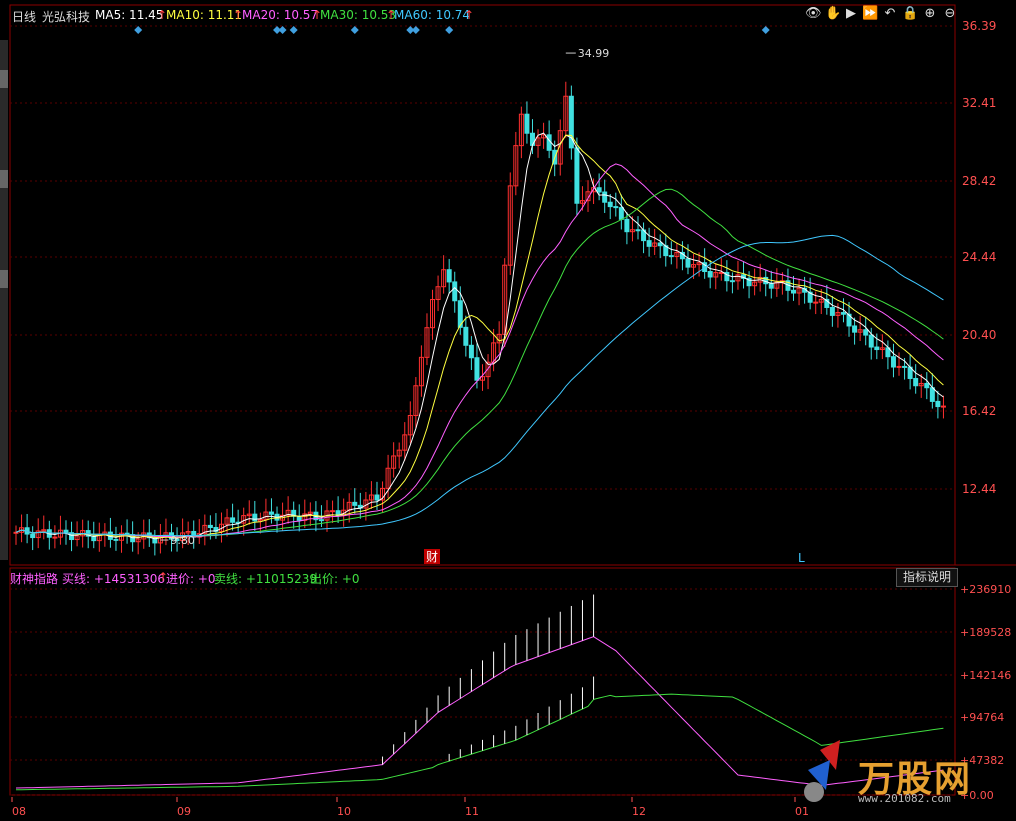 The height and width of the screenshot is (821, 1016). What do you see at coordinates (851, 14) in the screenshot?
I see `play-icon: ▶` at bounding box center [851, 14].